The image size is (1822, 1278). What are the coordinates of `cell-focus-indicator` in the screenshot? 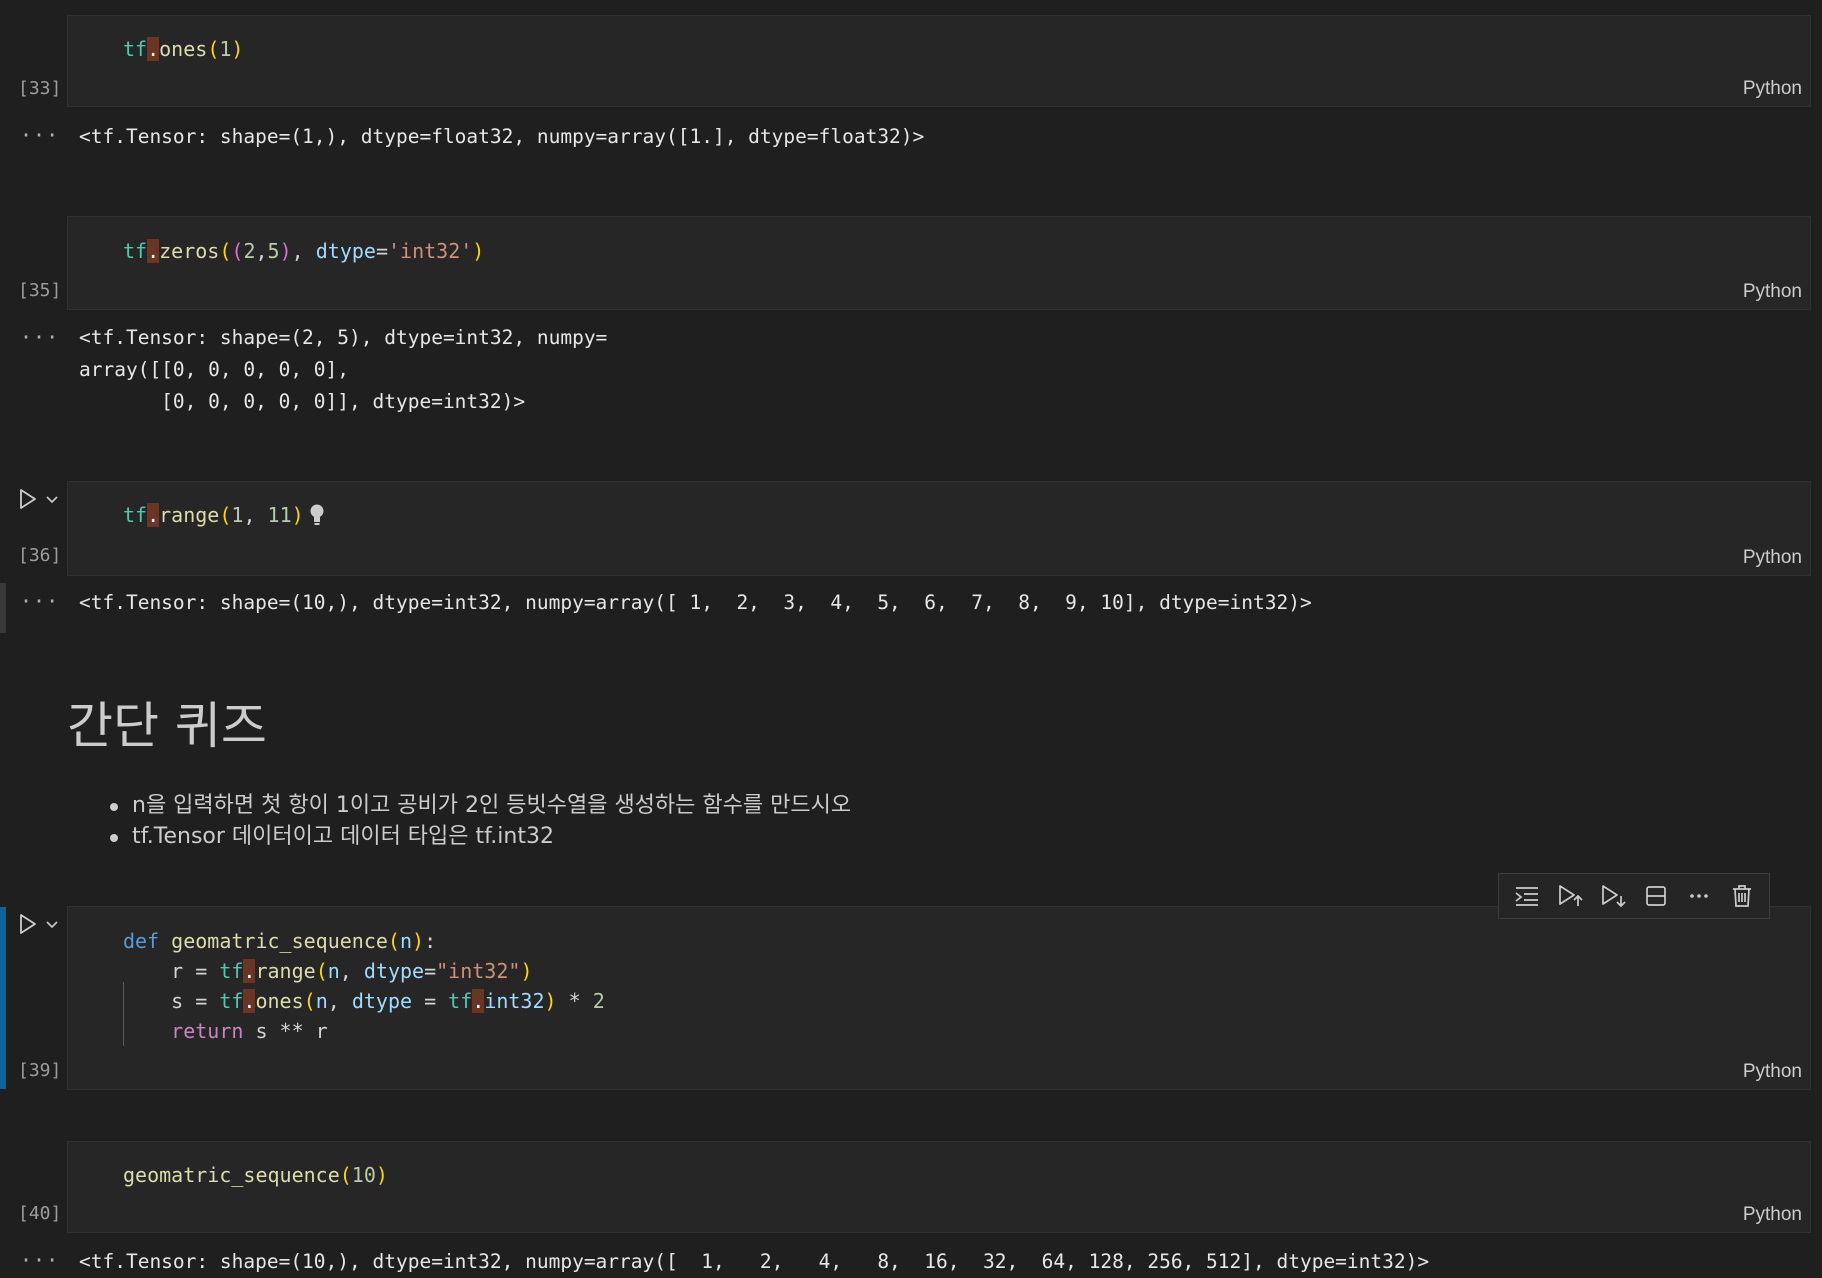 It's located at (3, 998).